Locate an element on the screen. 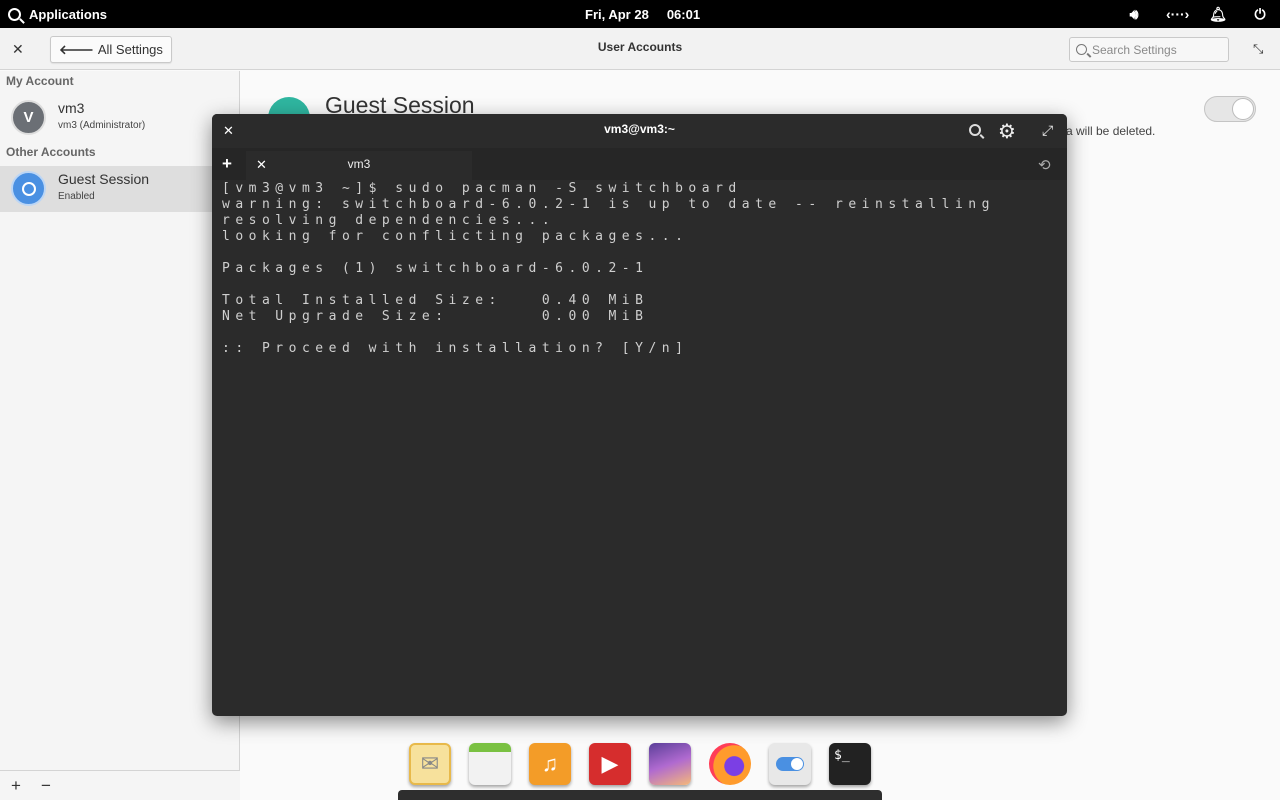  notifications-icon: 🔔︎ is located at coordinates (1218, 14).